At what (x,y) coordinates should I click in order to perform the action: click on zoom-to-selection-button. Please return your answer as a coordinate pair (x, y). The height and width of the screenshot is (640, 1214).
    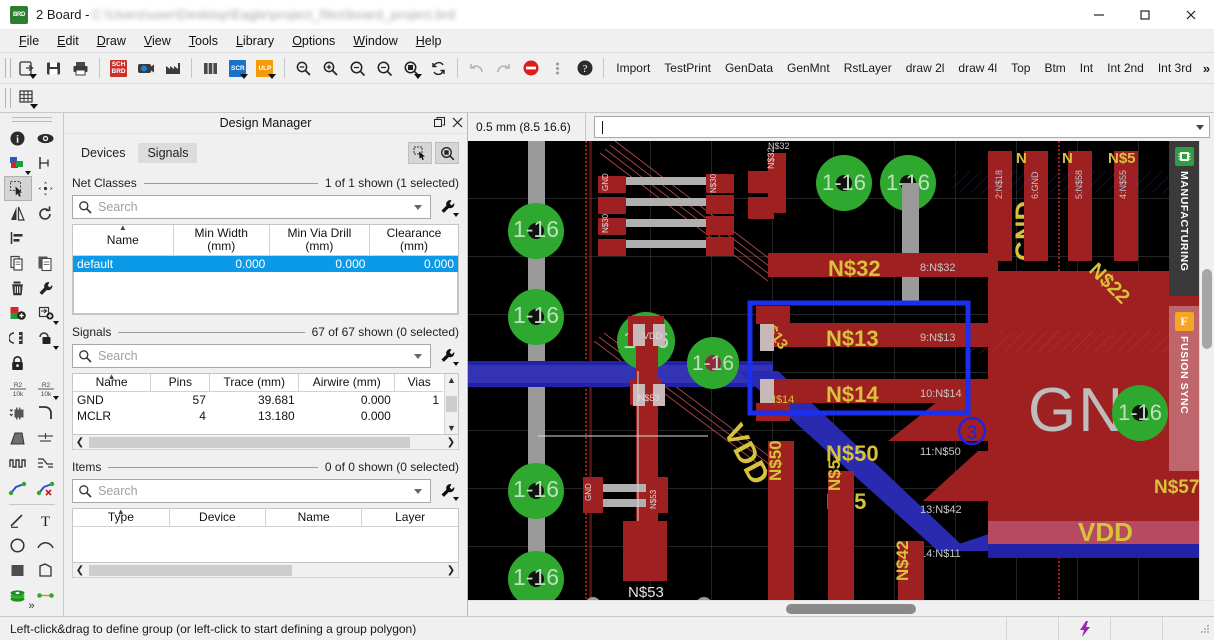
    Looking at the image, I should click on (447, 153).